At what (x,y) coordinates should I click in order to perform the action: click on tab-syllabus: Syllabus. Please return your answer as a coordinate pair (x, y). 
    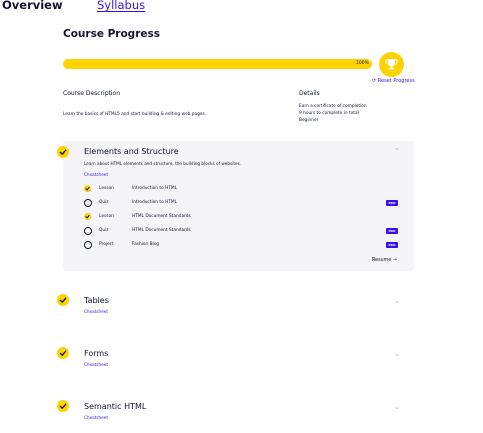
    Looking at the image, I should click on (121, 6).